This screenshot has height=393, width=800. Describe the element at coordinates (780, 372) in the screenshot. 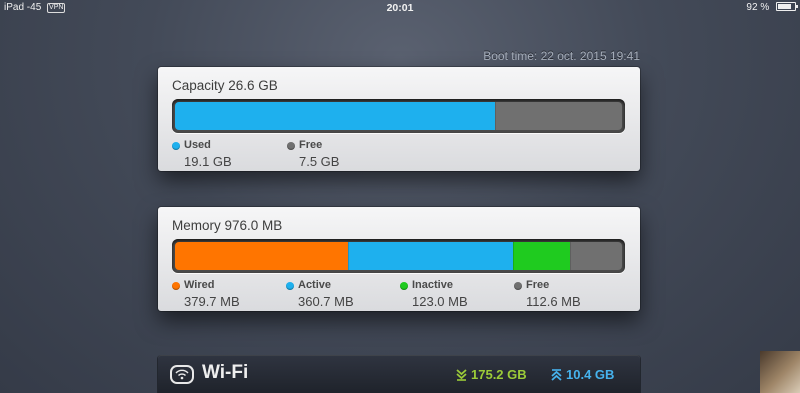

I see `corner-photo-thumbnail` at that location.